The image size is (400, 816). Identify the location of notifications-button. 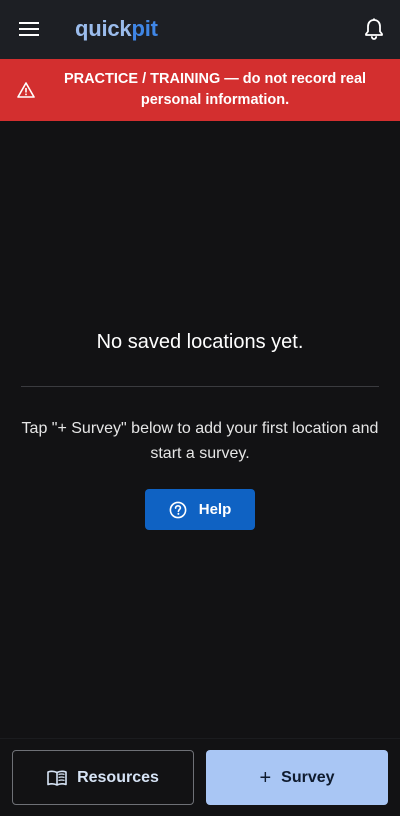
(374, 29).